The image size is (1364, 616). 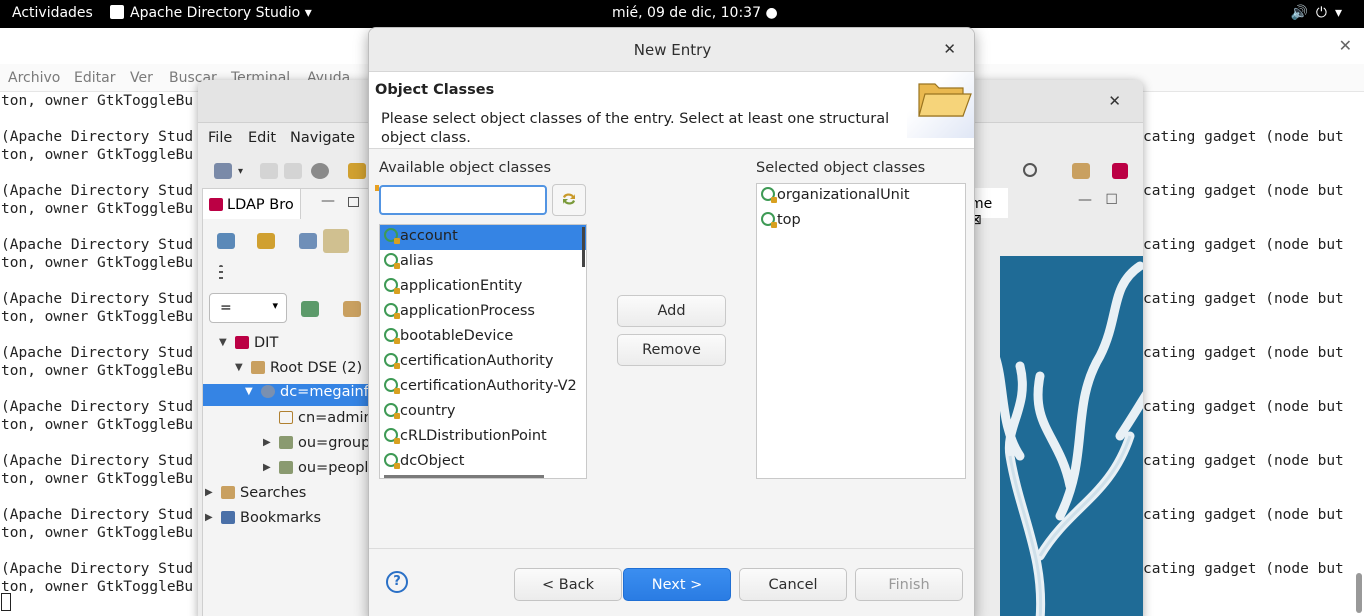 I want to click on menu-archivo: Archivo, so click(x=34, y=78).